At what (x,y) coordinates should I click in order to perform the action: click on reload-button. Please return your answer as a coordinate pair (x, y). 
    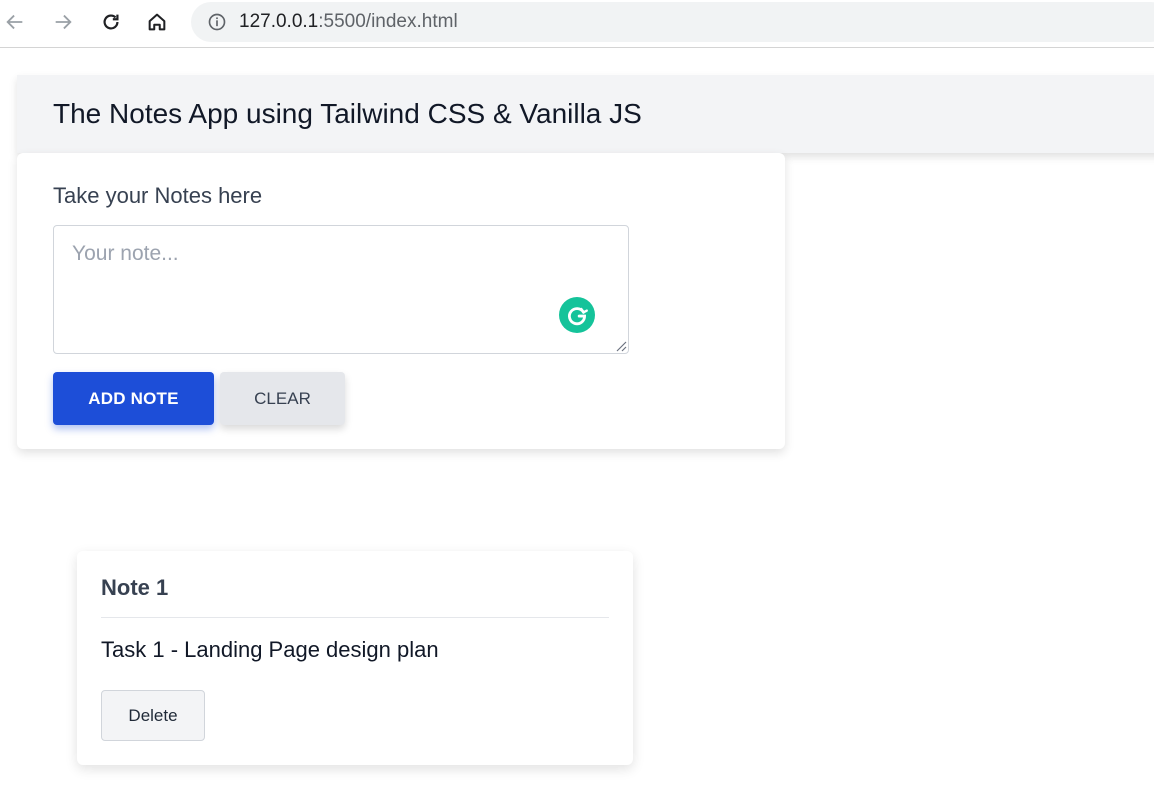
    Looking at the image, I should click on (111, 22).